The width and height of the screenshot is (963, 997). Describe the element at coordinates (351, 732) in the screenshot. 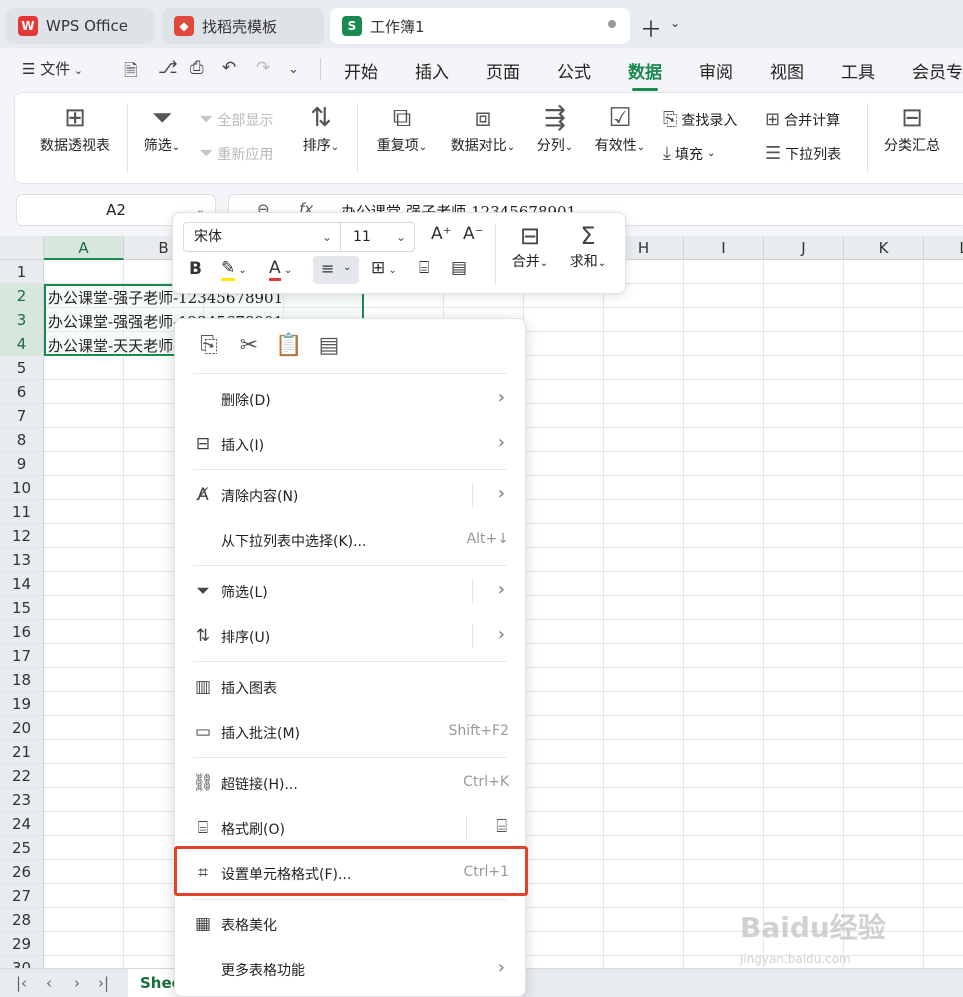

I see `menu-item-insert-comment: ▭ 插入批注(M) Shift+F2` at that location.